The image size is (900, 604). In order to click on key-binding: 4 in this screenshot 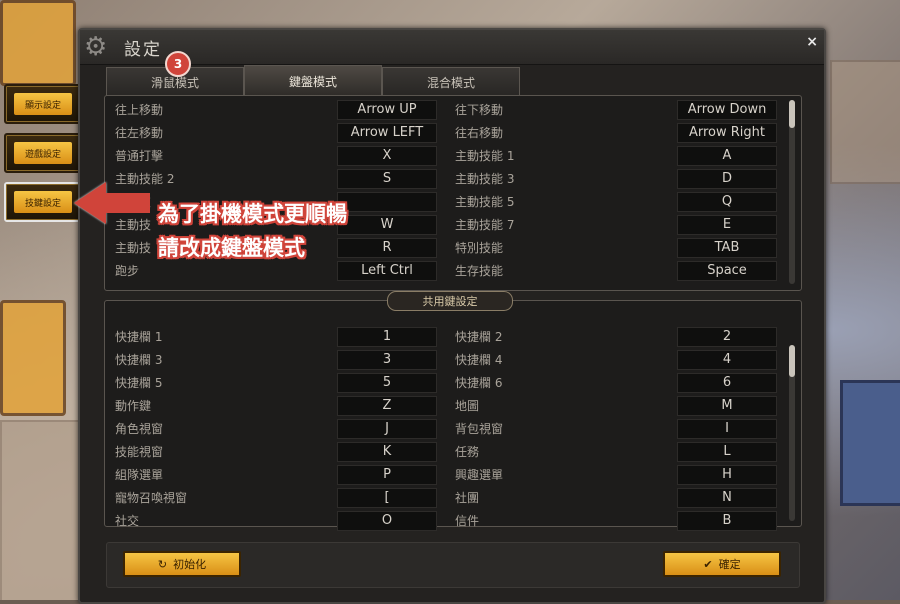, I will do `click(727, 360)`.